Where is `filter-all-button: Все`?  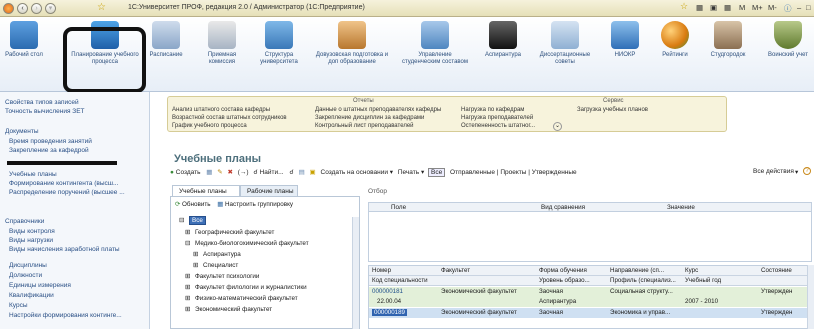 filter-all-button: Все is located at coordinates (437, 172).